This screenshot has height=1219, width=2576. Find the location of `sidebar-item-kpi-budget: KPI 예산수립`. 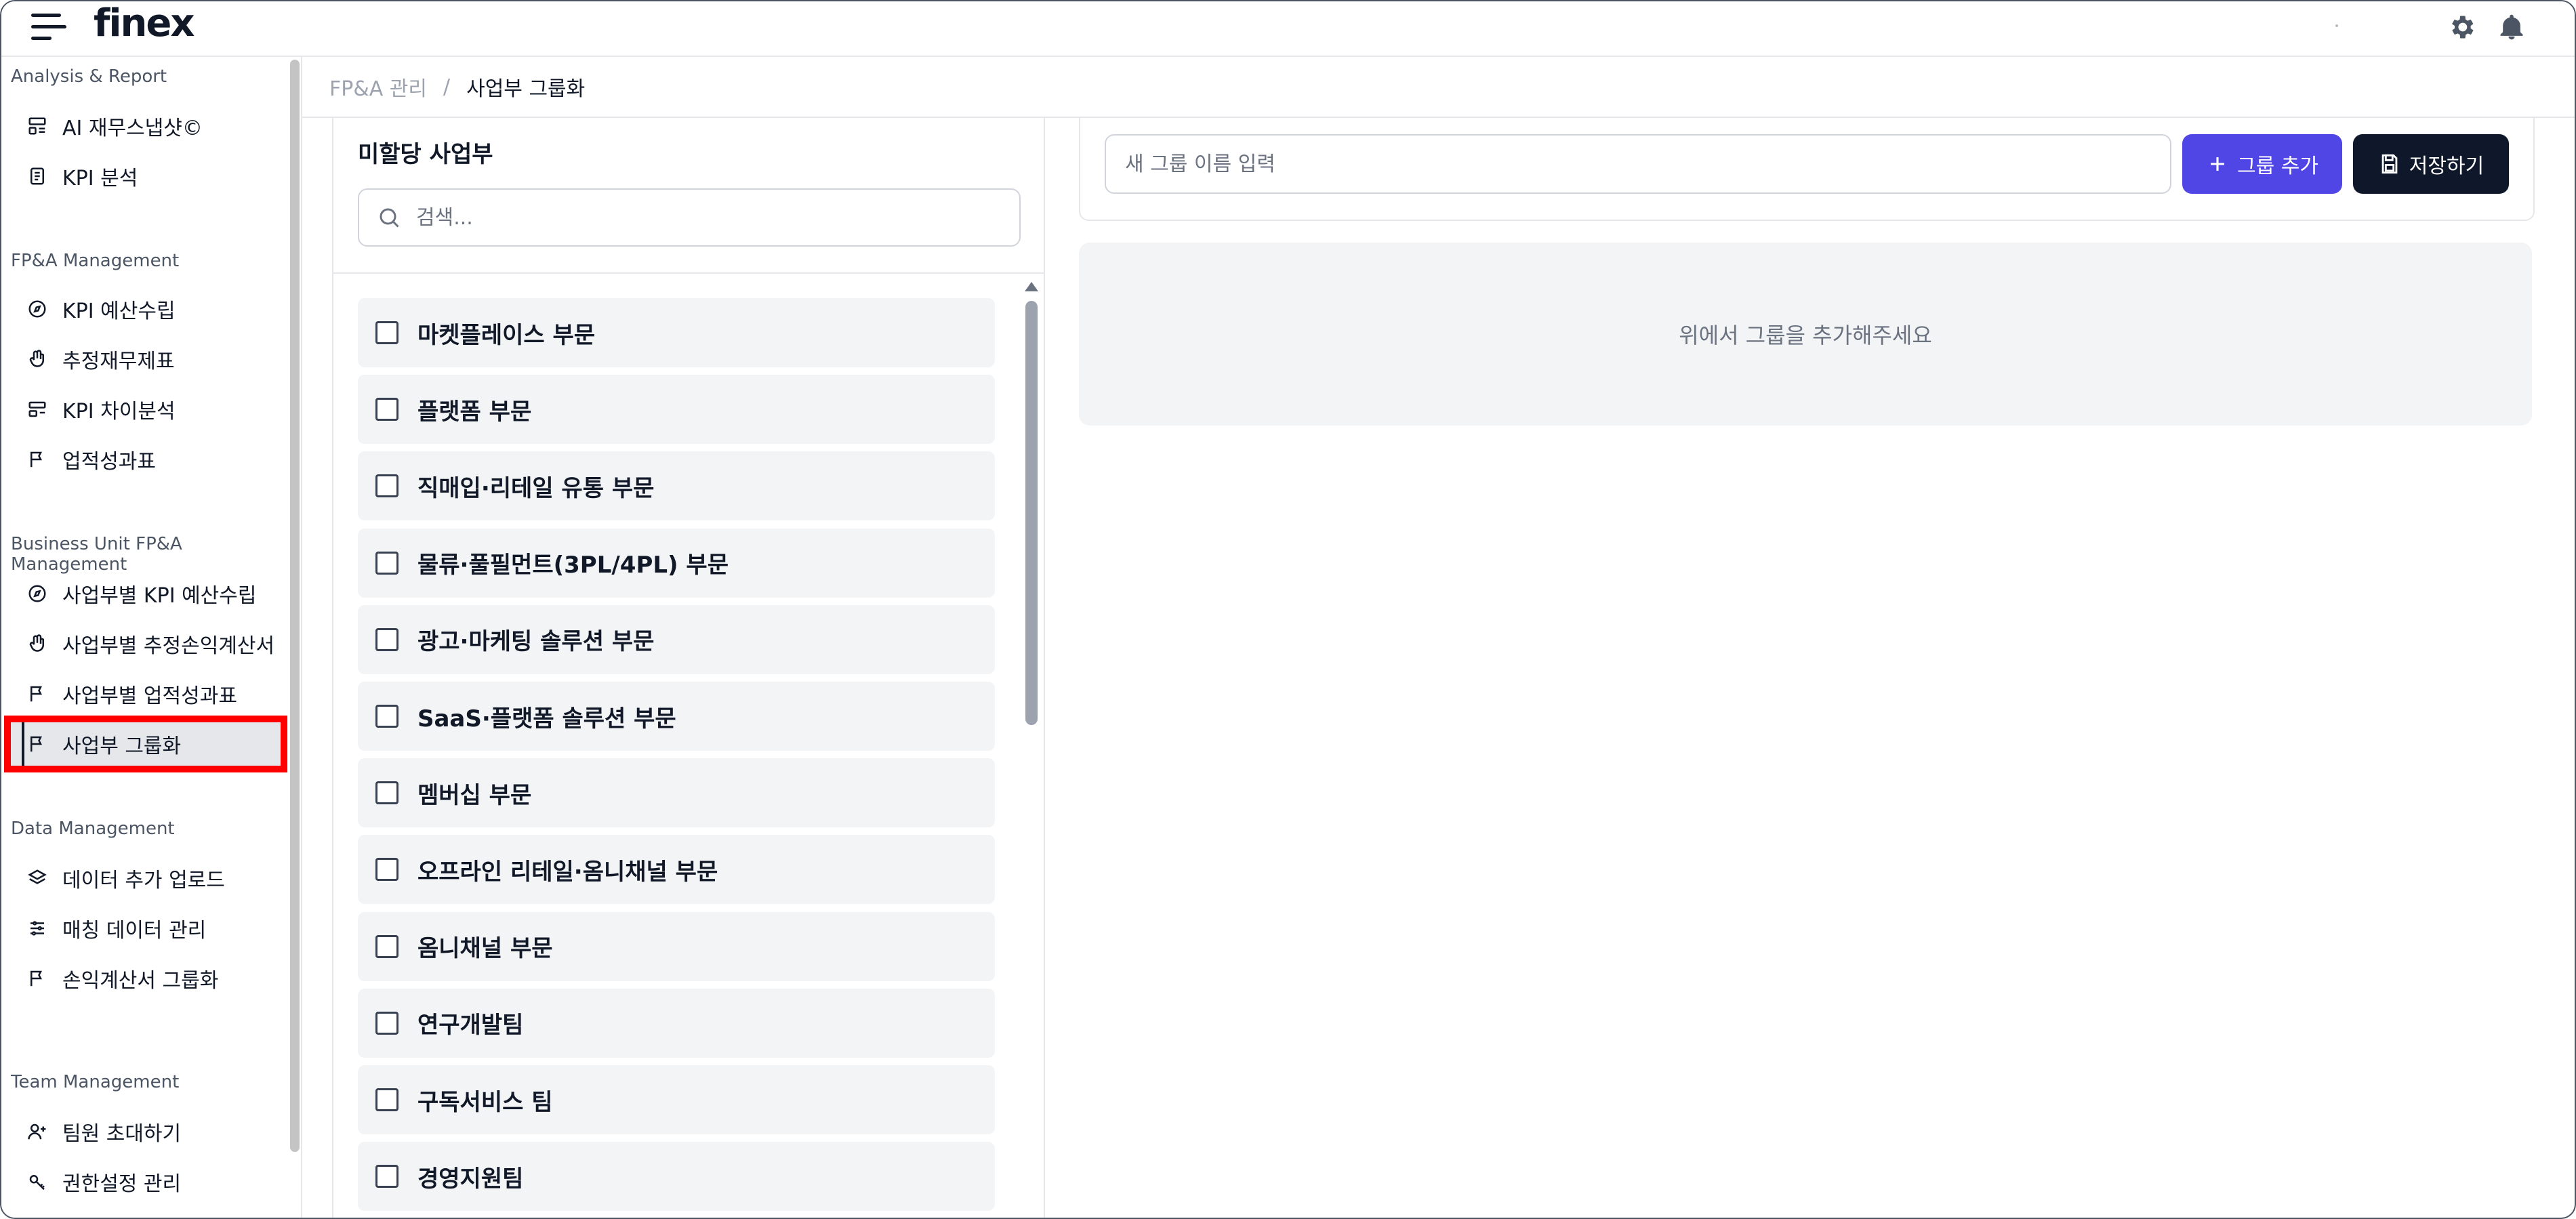

sidebar-item-kpi-budget: KPI 예산수립 is located at coordinates (147, 309).